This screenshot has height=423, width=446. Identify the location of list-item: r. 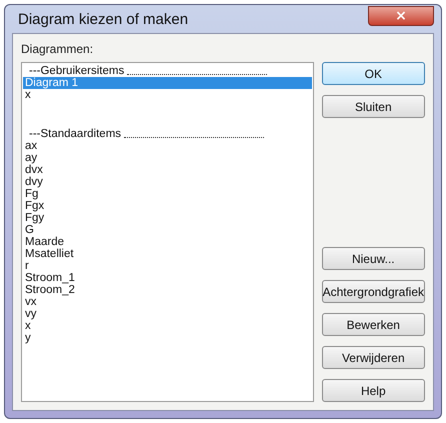
(167, 266).